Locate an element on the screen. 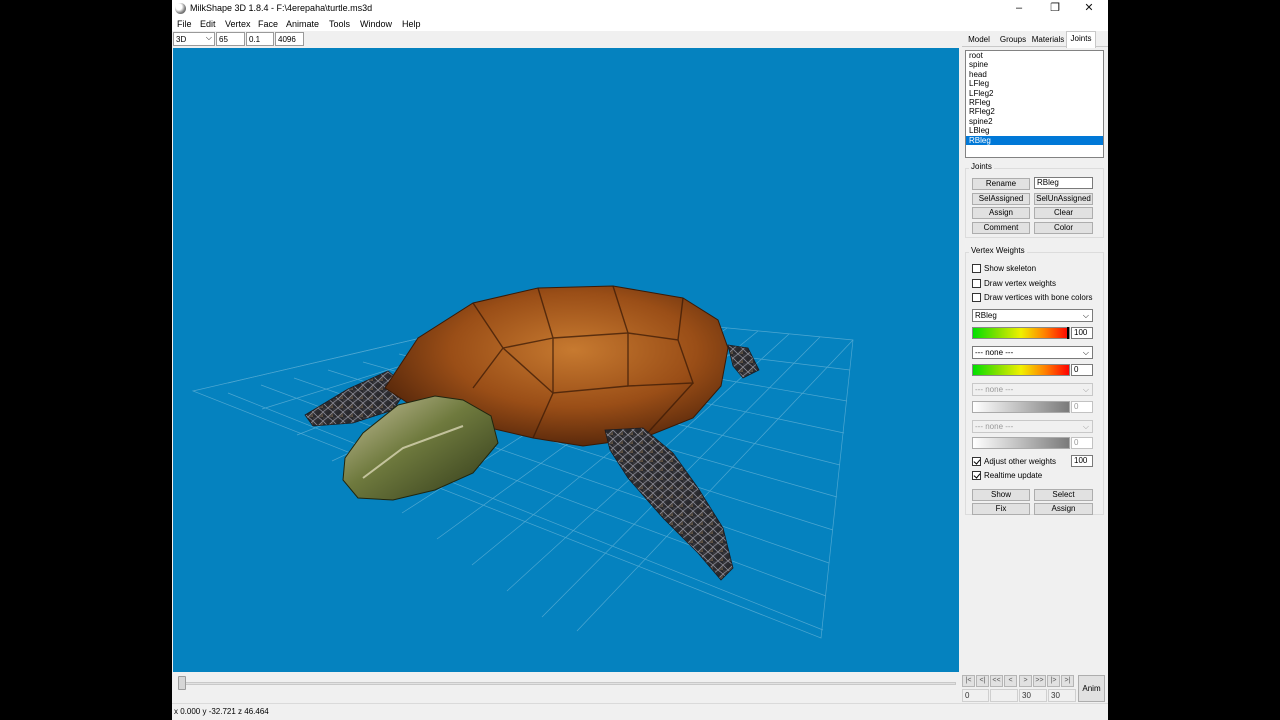 Image resolution: width=1280 pixels, height=720 pixels. prev-frame-button: < is located at coordinates (1010, 681).